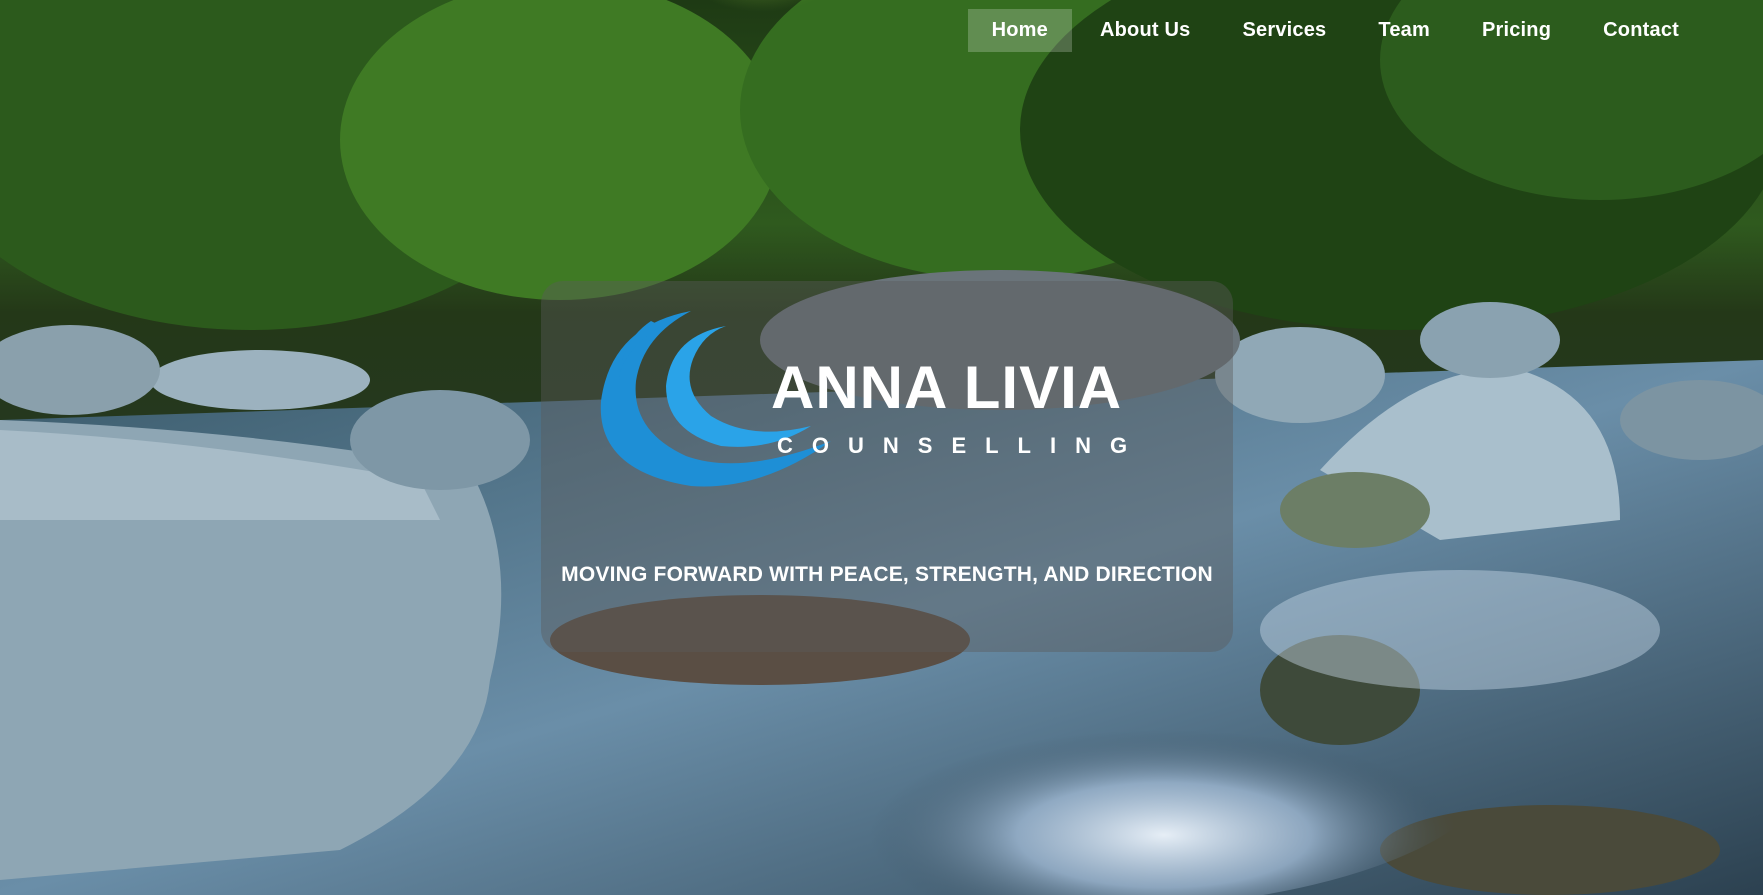 This screenshot has width=1763, height=895. What do you see at coordinates (1516, 30) in the screenshot?
I see `nav-pricing: Pricing` at bounding box center [1516, 30].